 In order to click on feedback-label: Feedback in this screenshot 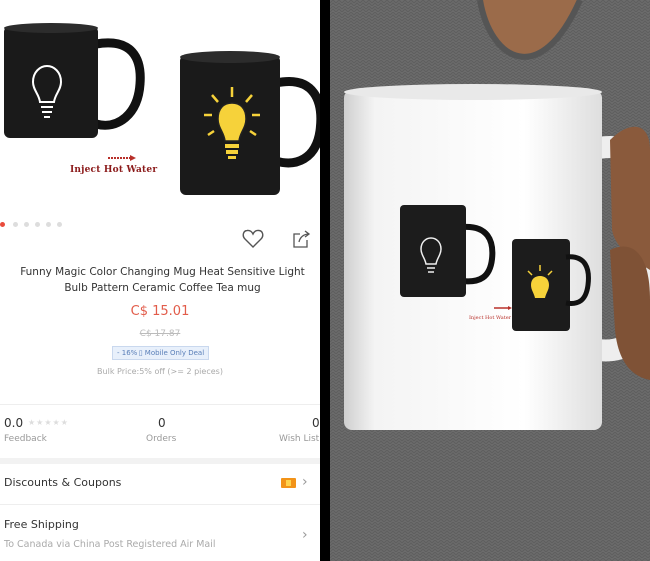, I will do `click(25, 439)`.